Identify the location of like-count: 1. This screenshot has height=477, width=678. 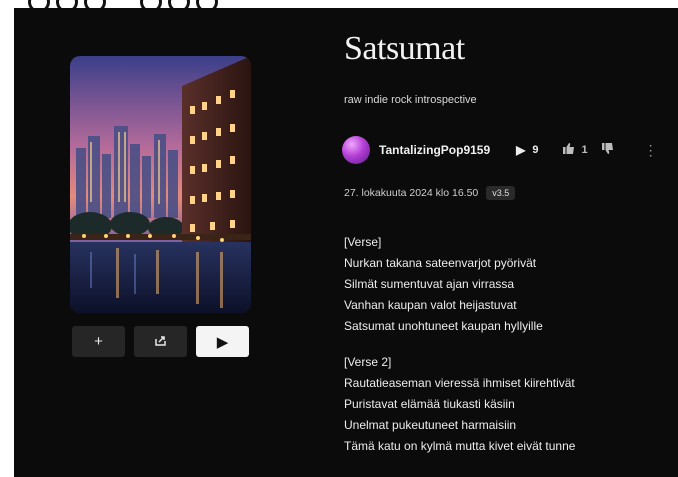
(584, 150).